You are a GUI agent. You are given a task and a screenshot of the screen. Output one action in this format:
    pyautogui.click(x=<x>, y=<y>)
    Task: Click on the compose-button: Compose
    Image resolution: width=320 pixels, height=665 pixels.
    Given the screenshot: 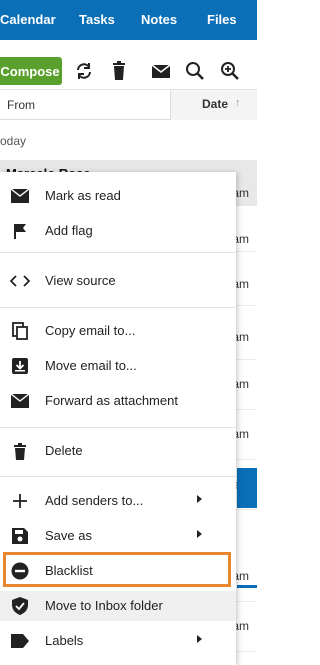 What is the action you would take?
    pyautogui.click(x=31, y=71)
    